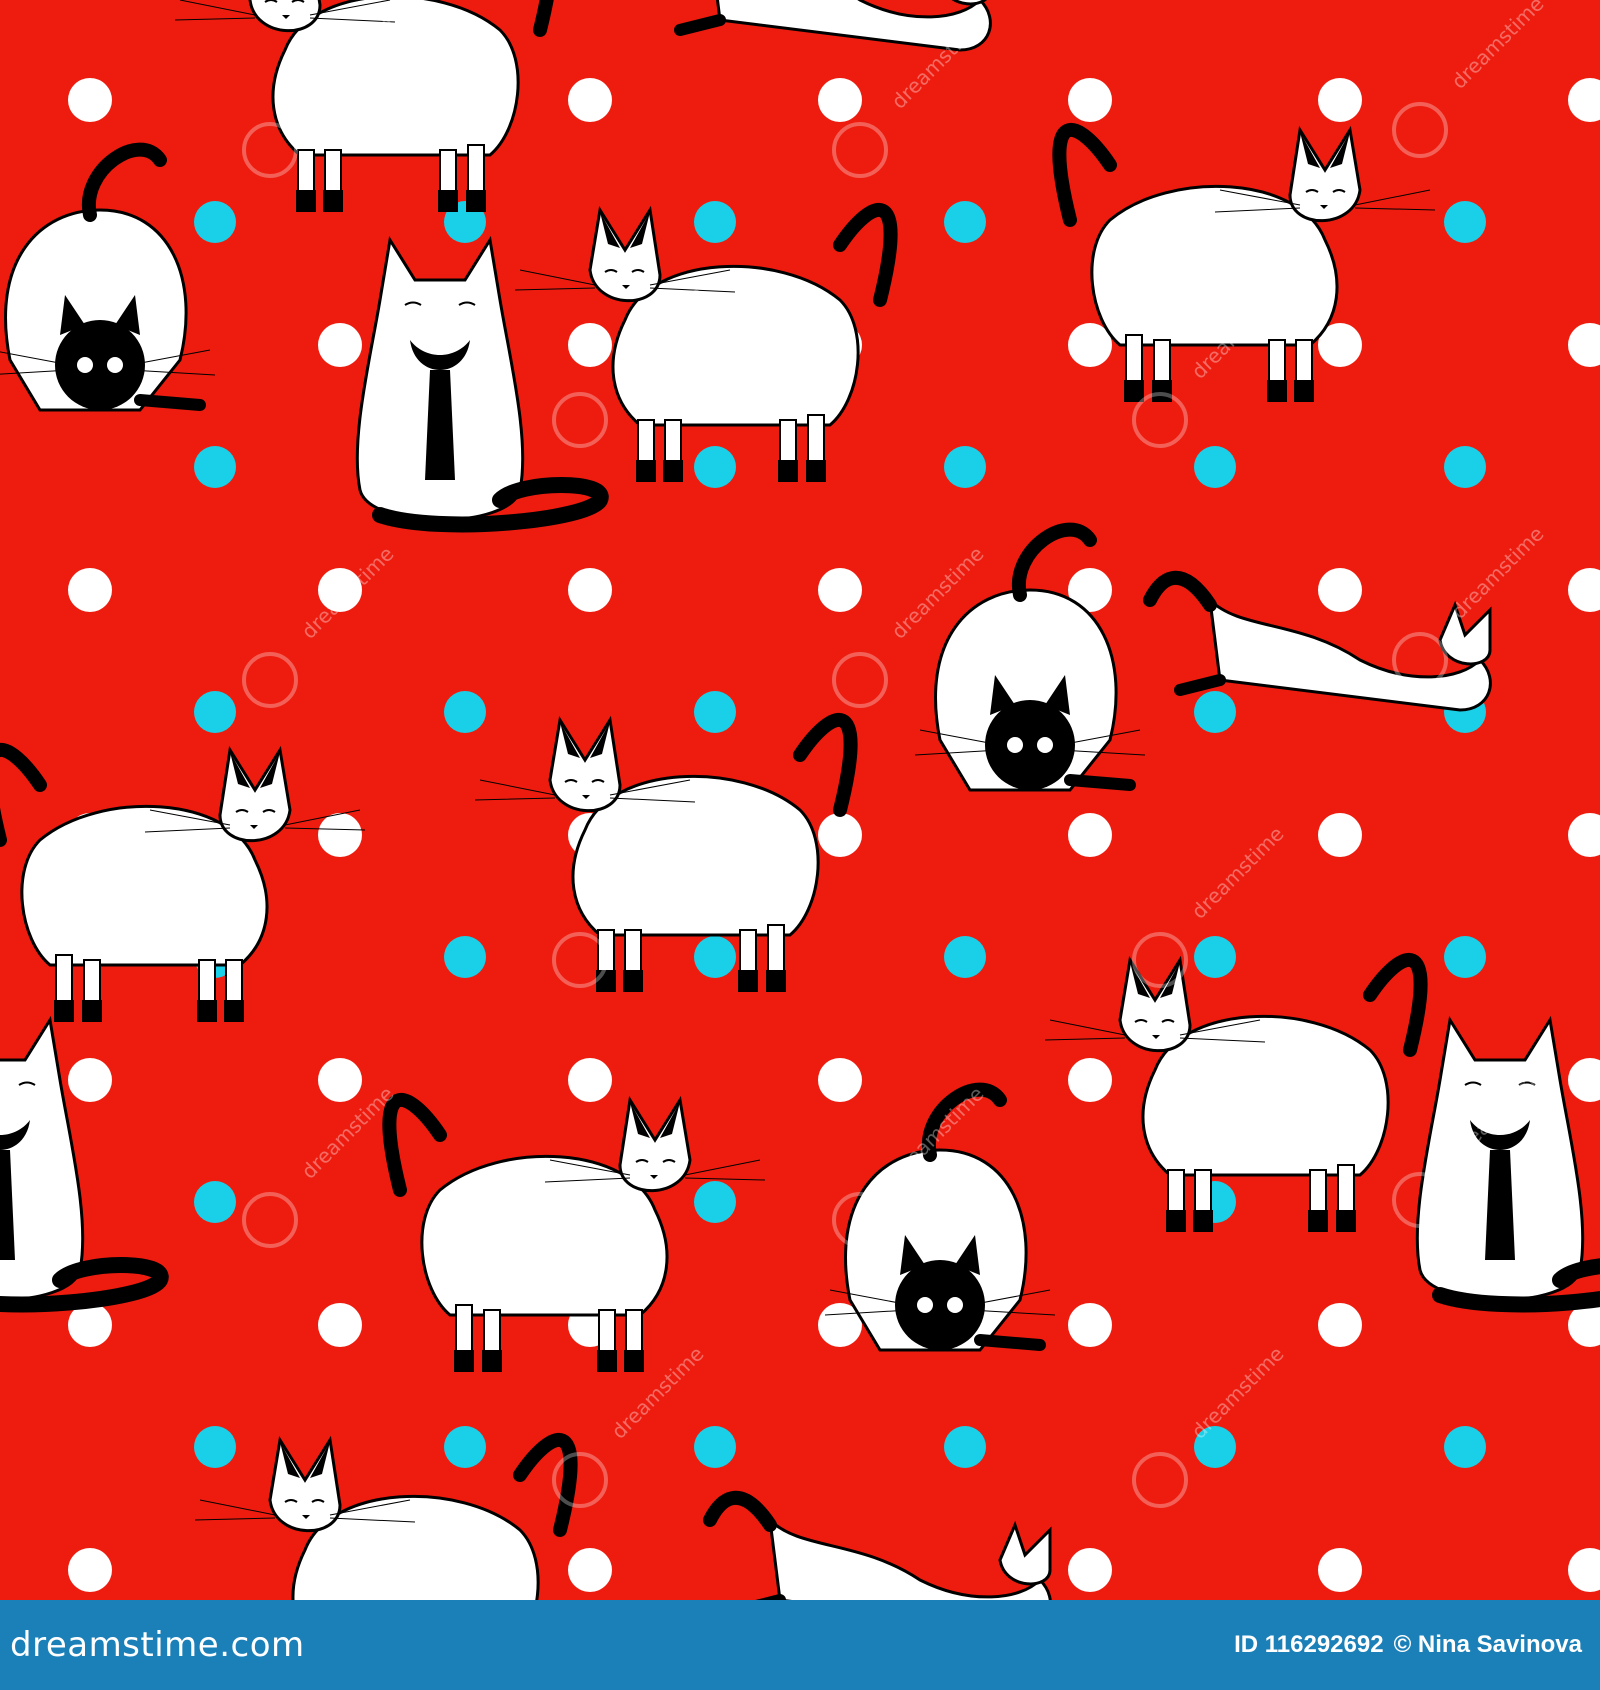 Image resolution: width=1600 pixels, height=1690 pixels. Describe the element at coordinates (1487, 1644) in the screenshot. I see `author-name: © Nina Savinova` at that location.